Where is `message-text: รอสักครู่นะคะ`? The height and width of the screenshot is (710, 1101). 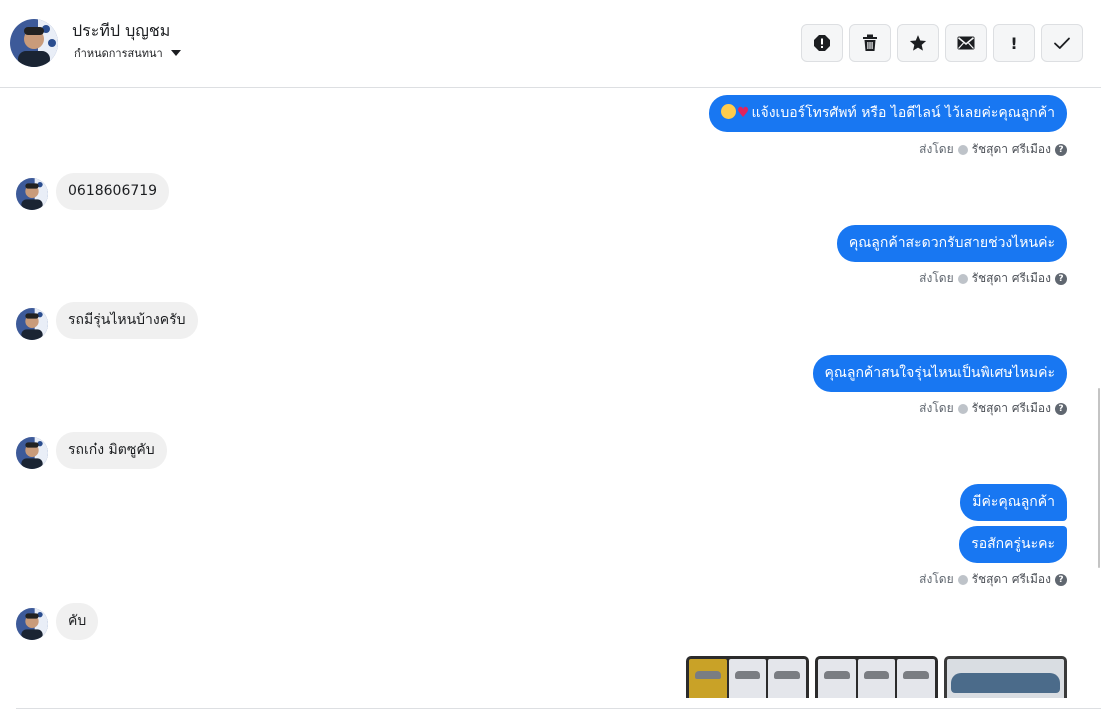
message-text: รอสักครู่นะคะ is located at coordinates (1013, 544).